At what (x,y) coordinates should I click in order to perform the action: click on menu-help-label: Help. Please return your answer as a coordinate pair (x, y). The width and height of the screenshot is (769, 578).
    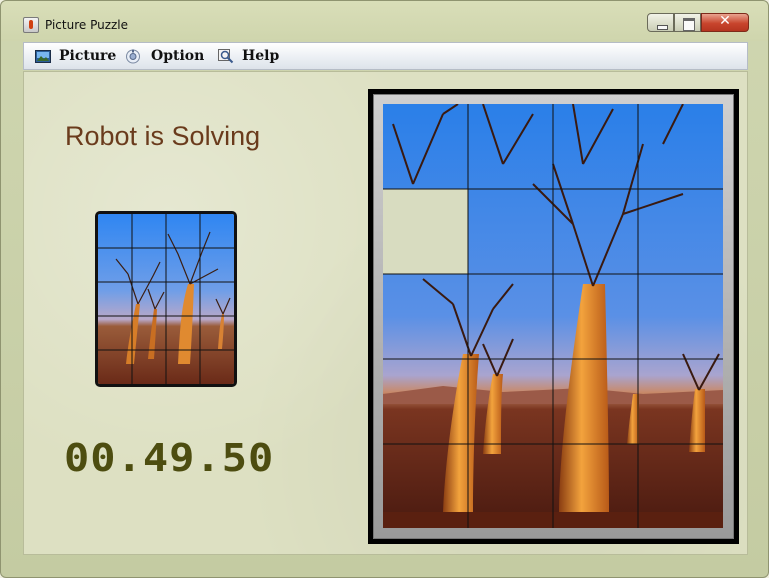
    Looking at the image, I should click on (261, 56).